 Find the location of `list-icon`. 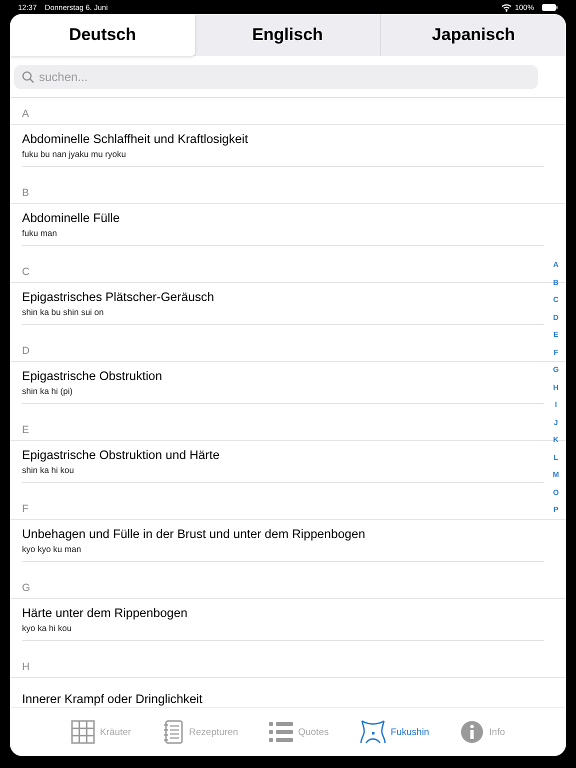

list-icon is located at coordinates (281, 732).